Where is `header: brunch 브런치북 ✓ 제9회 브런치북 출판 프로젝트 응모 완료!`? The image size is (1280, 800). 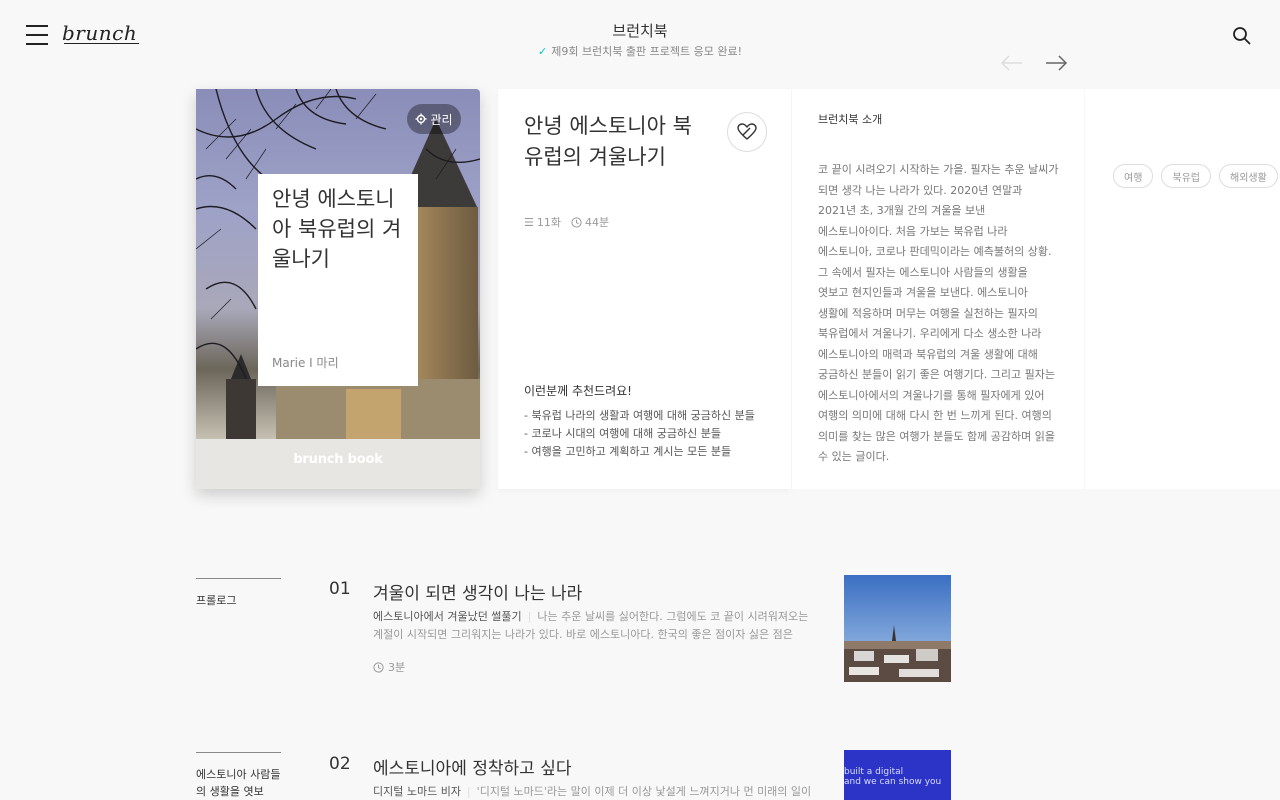 header: brunch 브런치북 ✓ 제9회 브런치북 출판 프로젝트 응모 완료! is located at coordinates (640, 40).